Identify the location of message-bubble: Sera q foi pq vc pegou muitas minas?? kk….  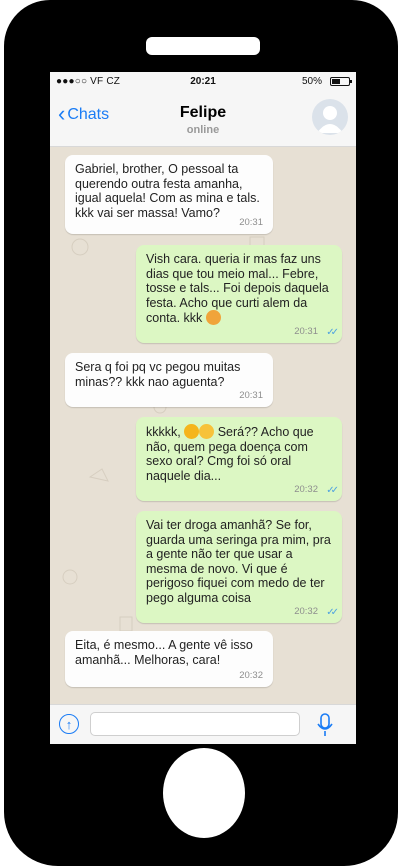
(169, 380).